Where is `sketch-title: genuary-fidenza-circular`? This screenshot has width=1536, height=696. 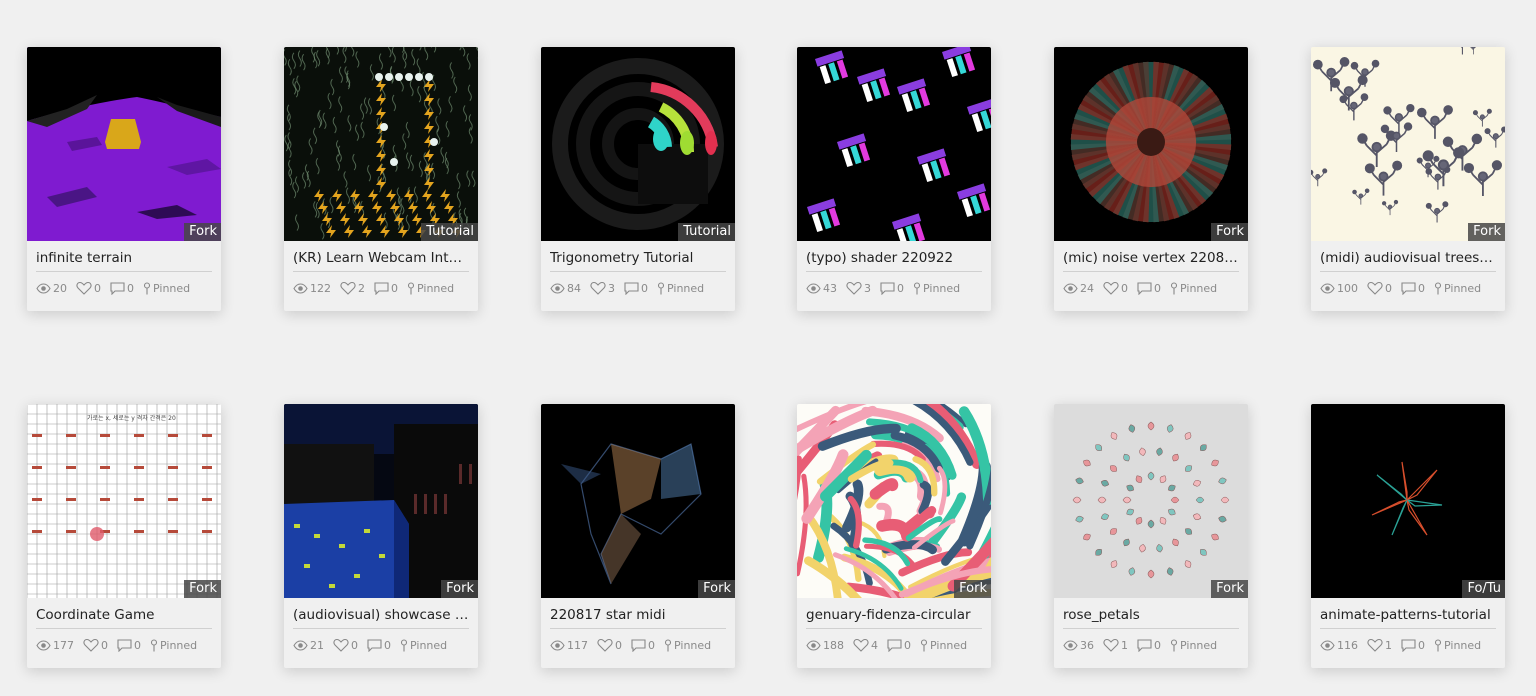 sketch-title: genuary-fidenza-circular is located at coordinates (894, 615).